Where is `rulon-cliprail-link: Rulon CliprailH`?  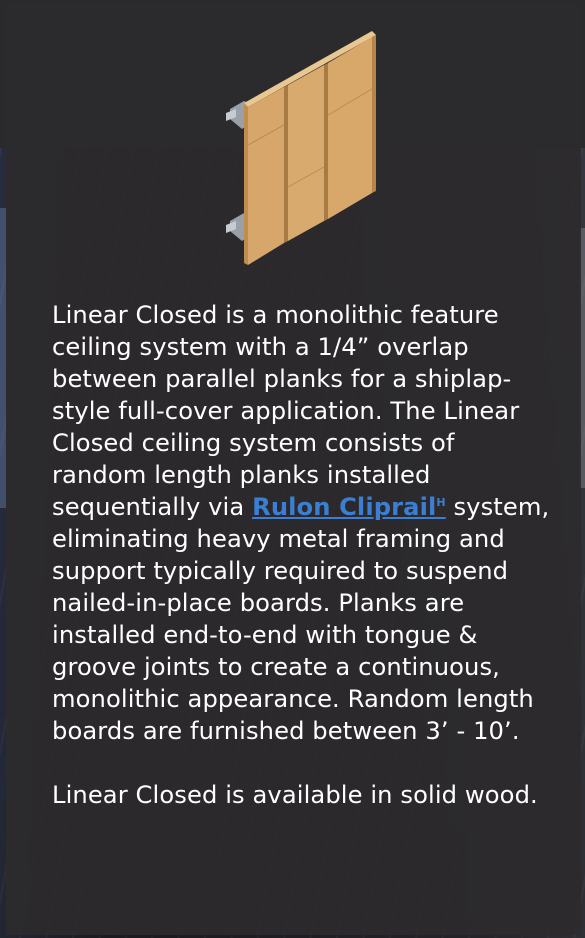 rulon-cliprail-link: Rulon CliprailH is located at coordinates (349, 507).